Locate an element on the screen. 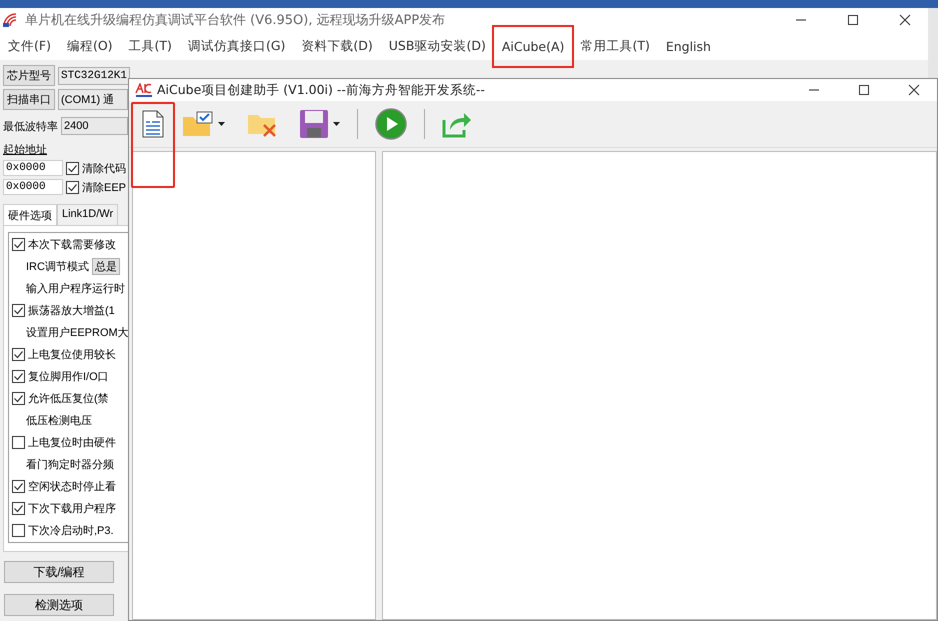  menu-item: 常用工具(T) is located at coordinates (615, 46).